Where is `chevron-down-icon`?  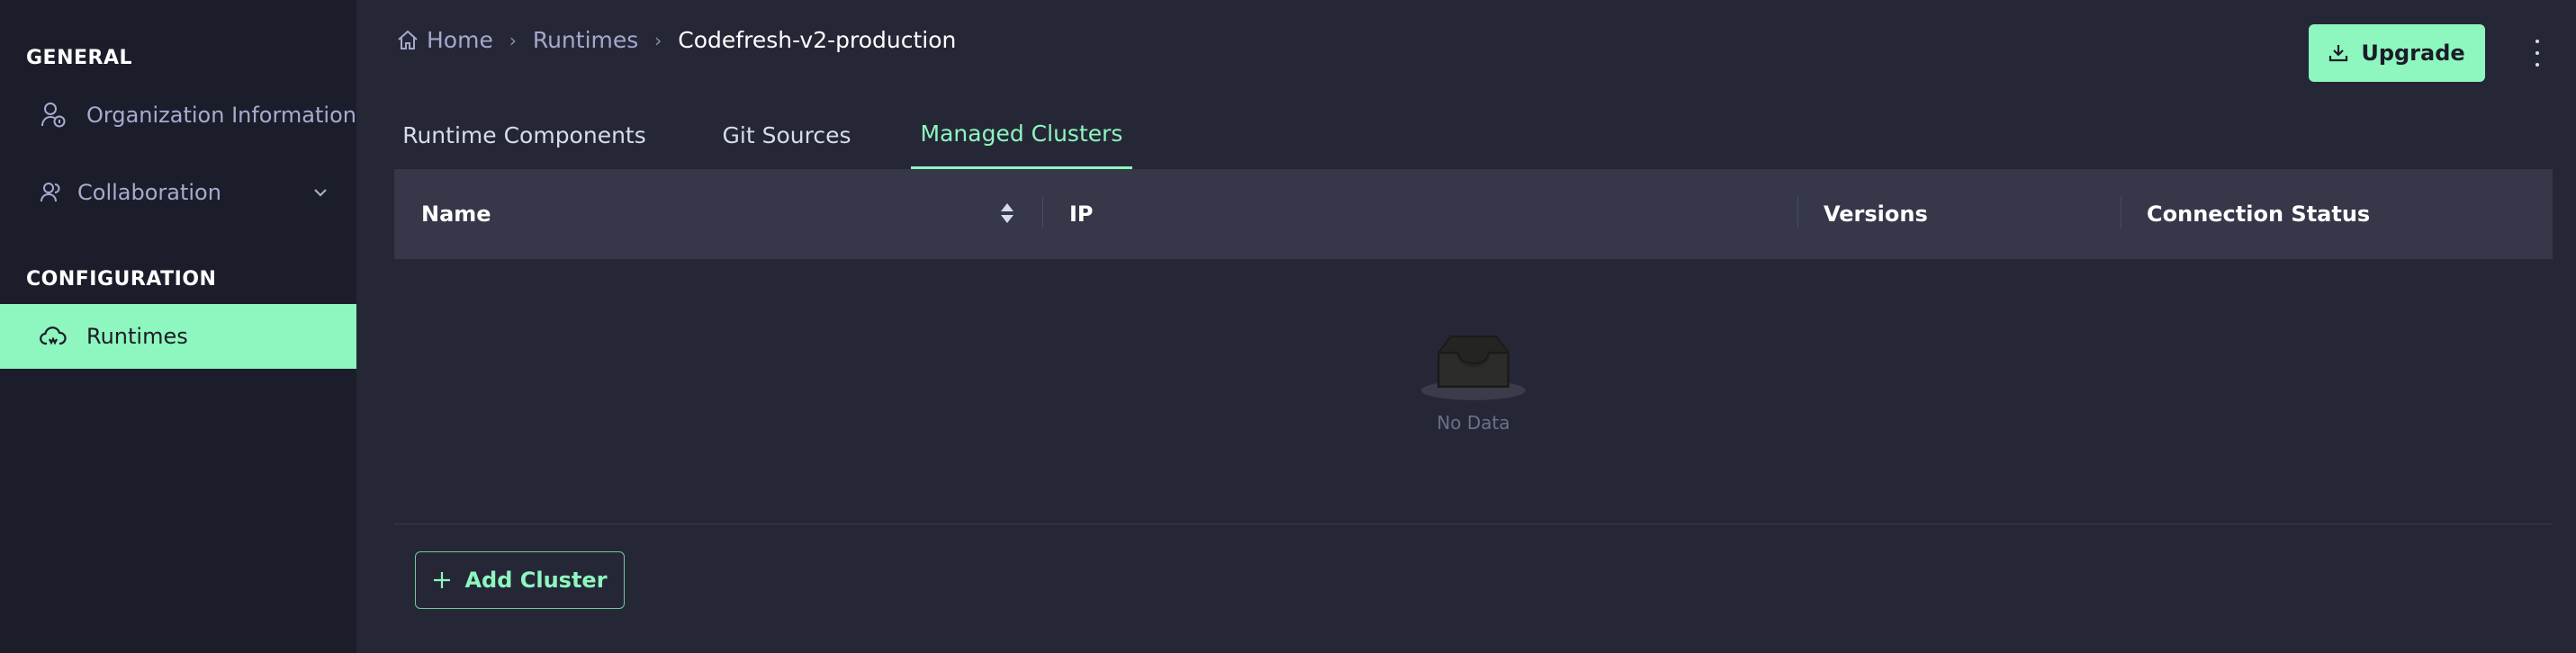 chevron-down-icon is located at coordinates (320, 194).